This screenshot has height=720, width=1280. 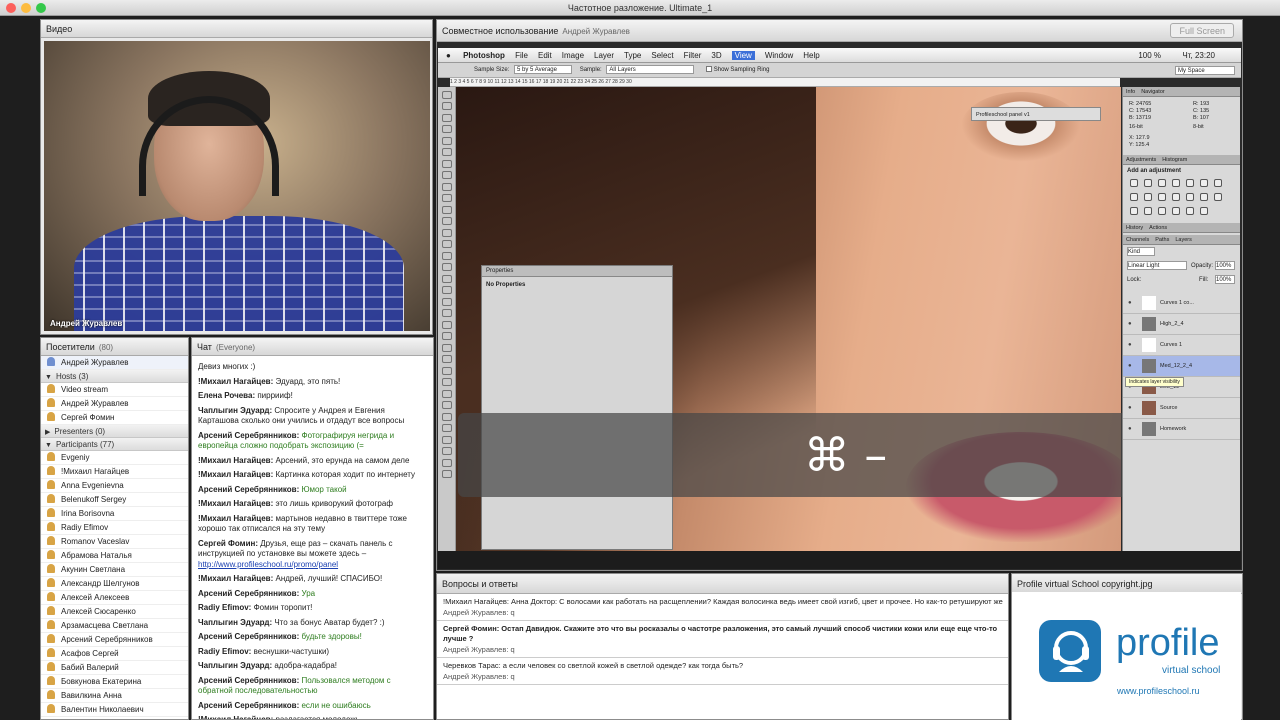 I want to click on participants-group: ▼ Participants (77), so click(x=114, y=444).